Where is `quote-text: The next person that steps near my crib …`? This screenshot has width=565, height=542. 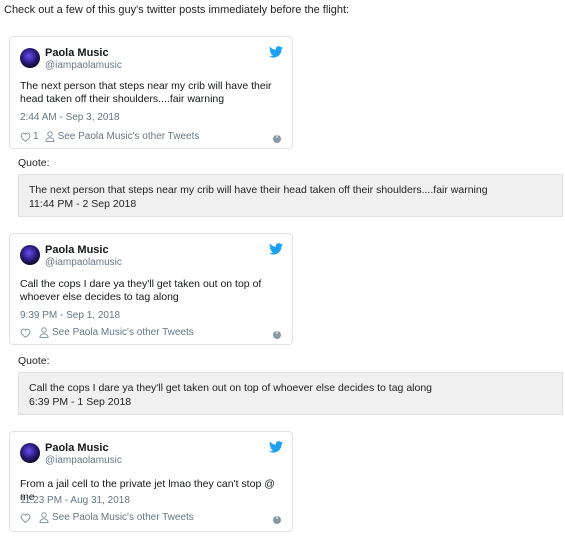 quote-text: The next person that steps near my crib … is located at coordinates (258, 190).